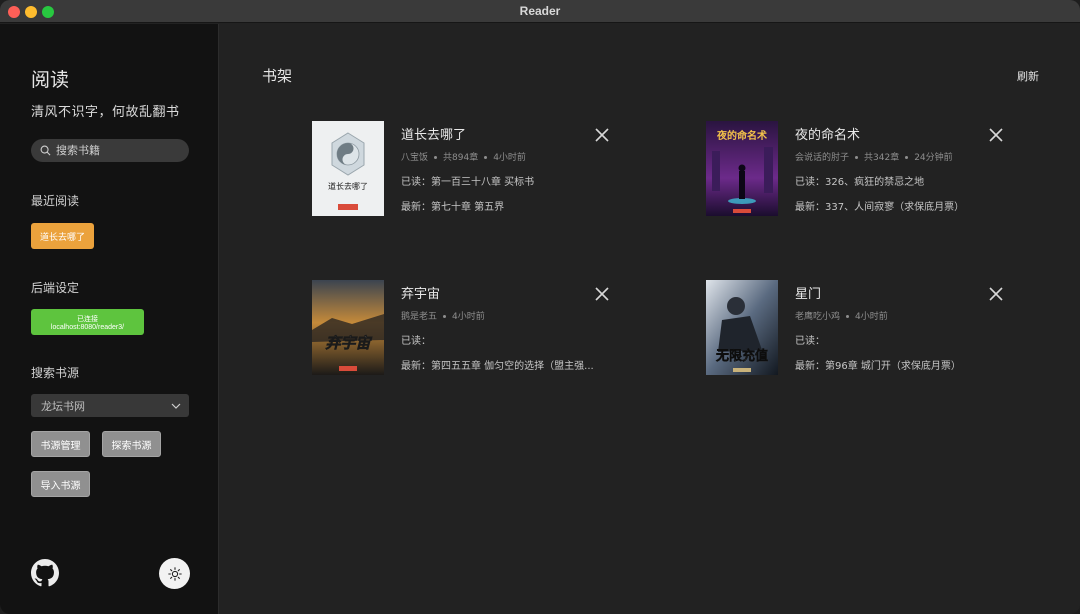  What do you see at coordinates (110, 405) in the screenshot?
I see `book-source-select: 龙坛书网` at bounding box center [110, 405].